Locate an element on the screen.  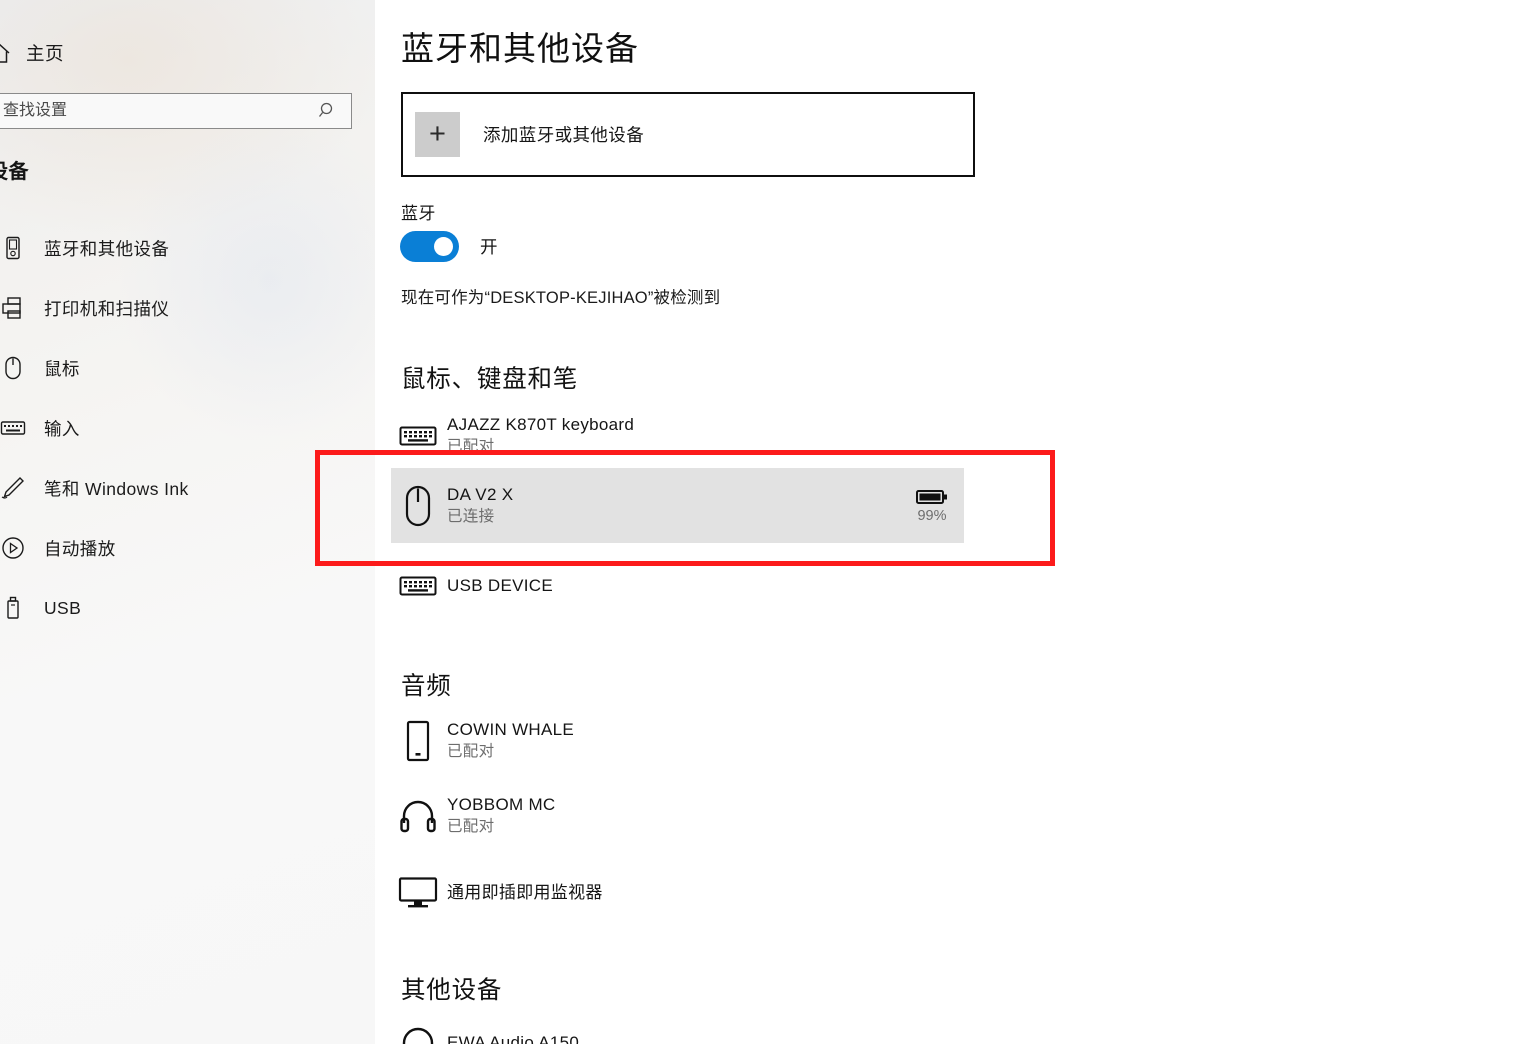
keyboard-input-icon is located at coordinates (13, 428).